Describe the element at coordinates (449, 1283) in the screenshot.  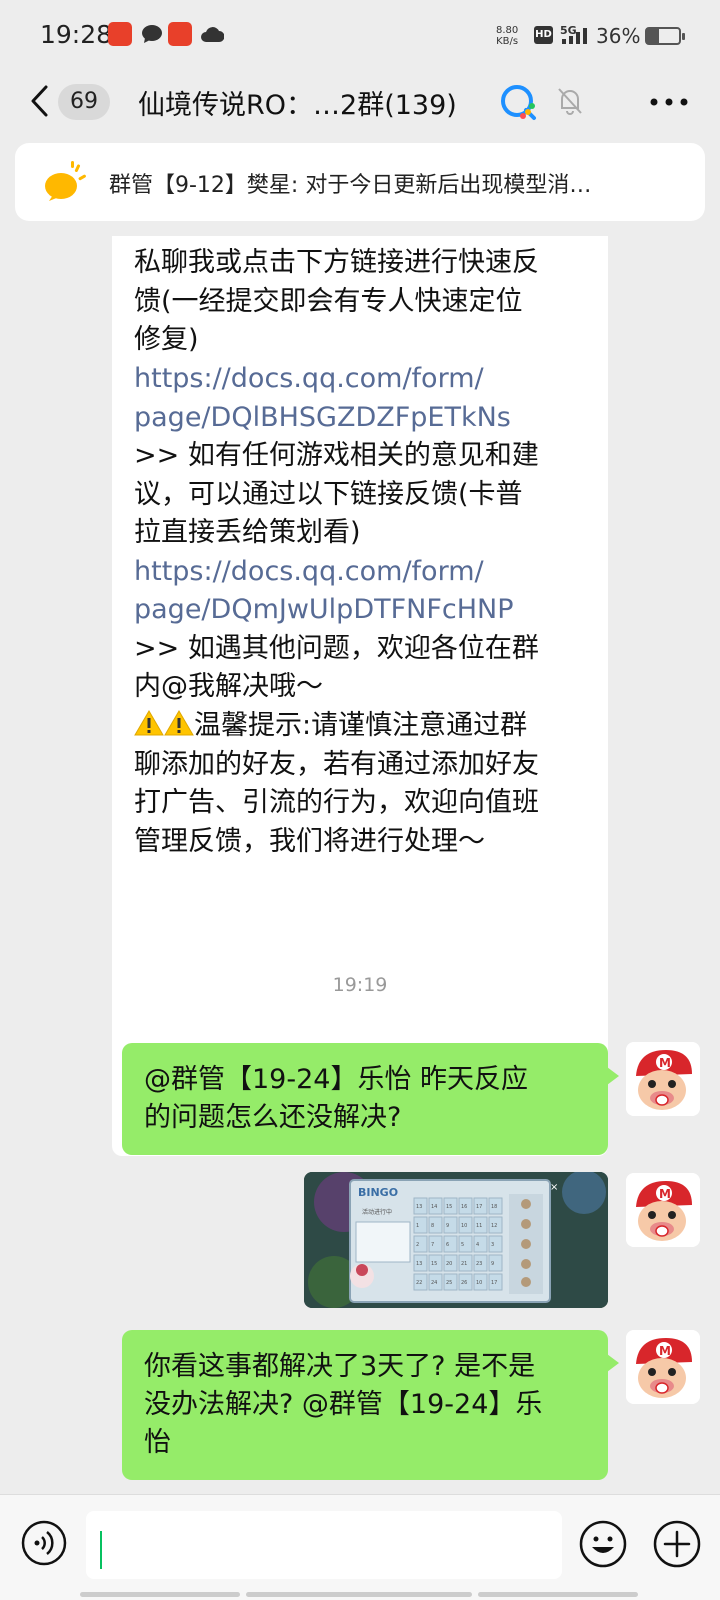
I see `bingo-cell-number: 25` at that location.